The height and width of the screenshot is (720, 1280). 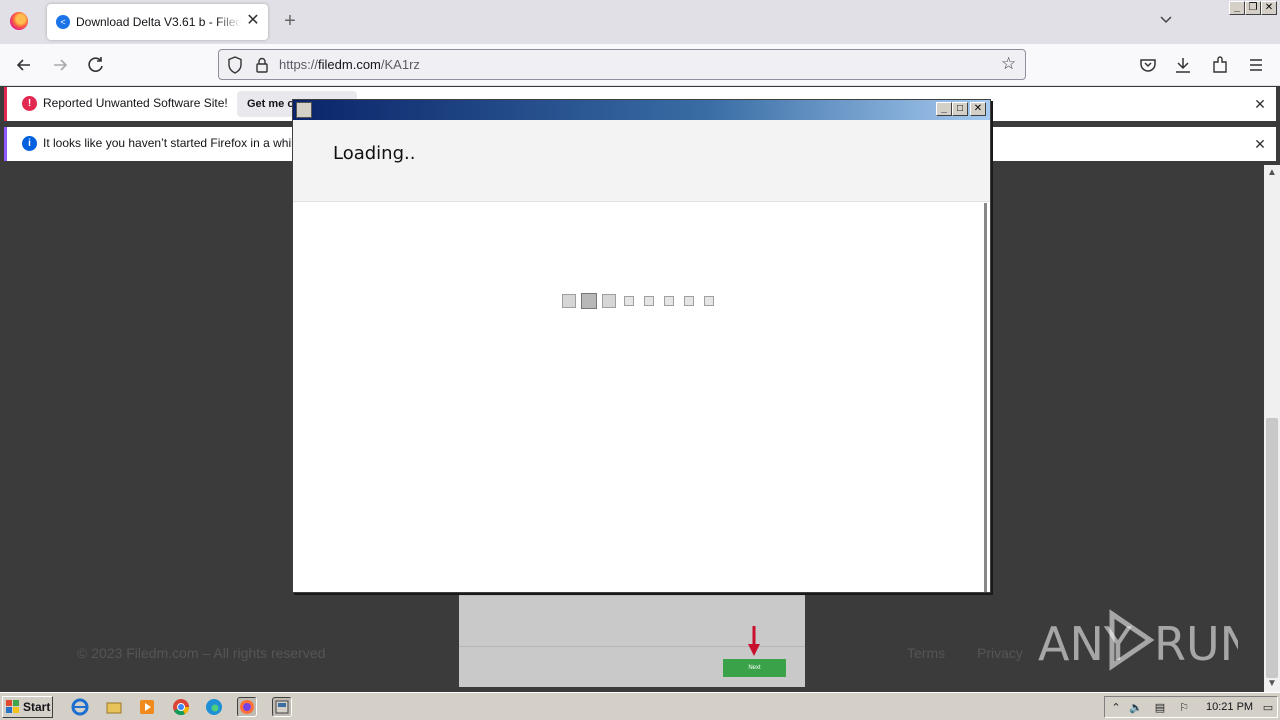 What do you see at coordinates (641, 303) in the screenshot?
I see `loading-indicator` at bounding box center [641, 303].